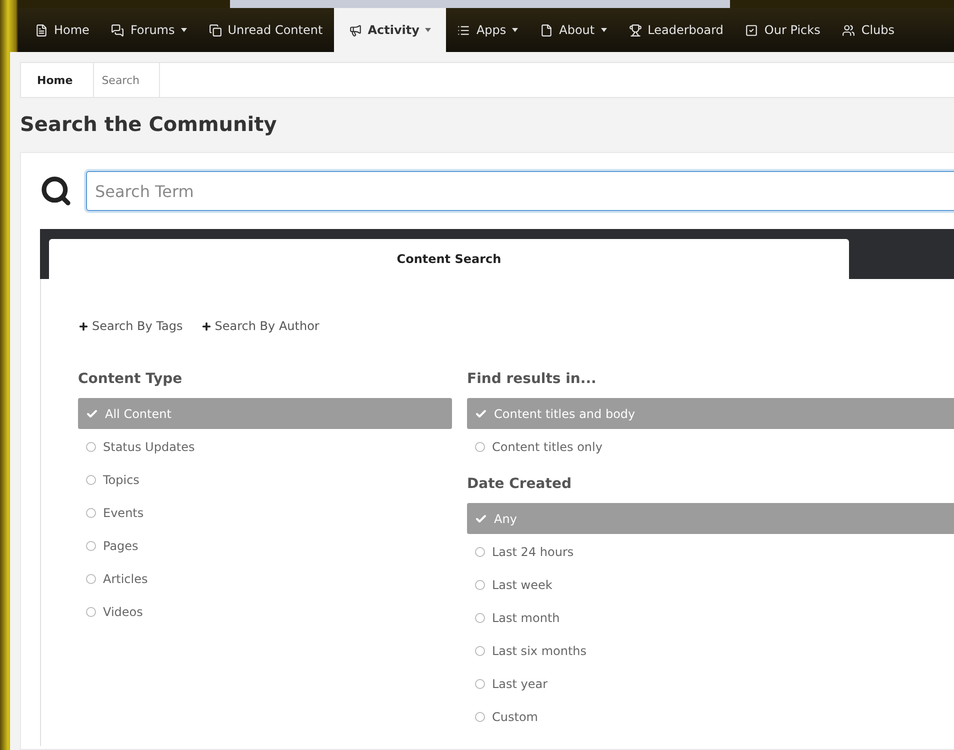 This screenshot has height=750, width=954. What do you see at coordinates (547, 30) in the screenshot?
I see `file-icon` at bounding box center [547, 30].